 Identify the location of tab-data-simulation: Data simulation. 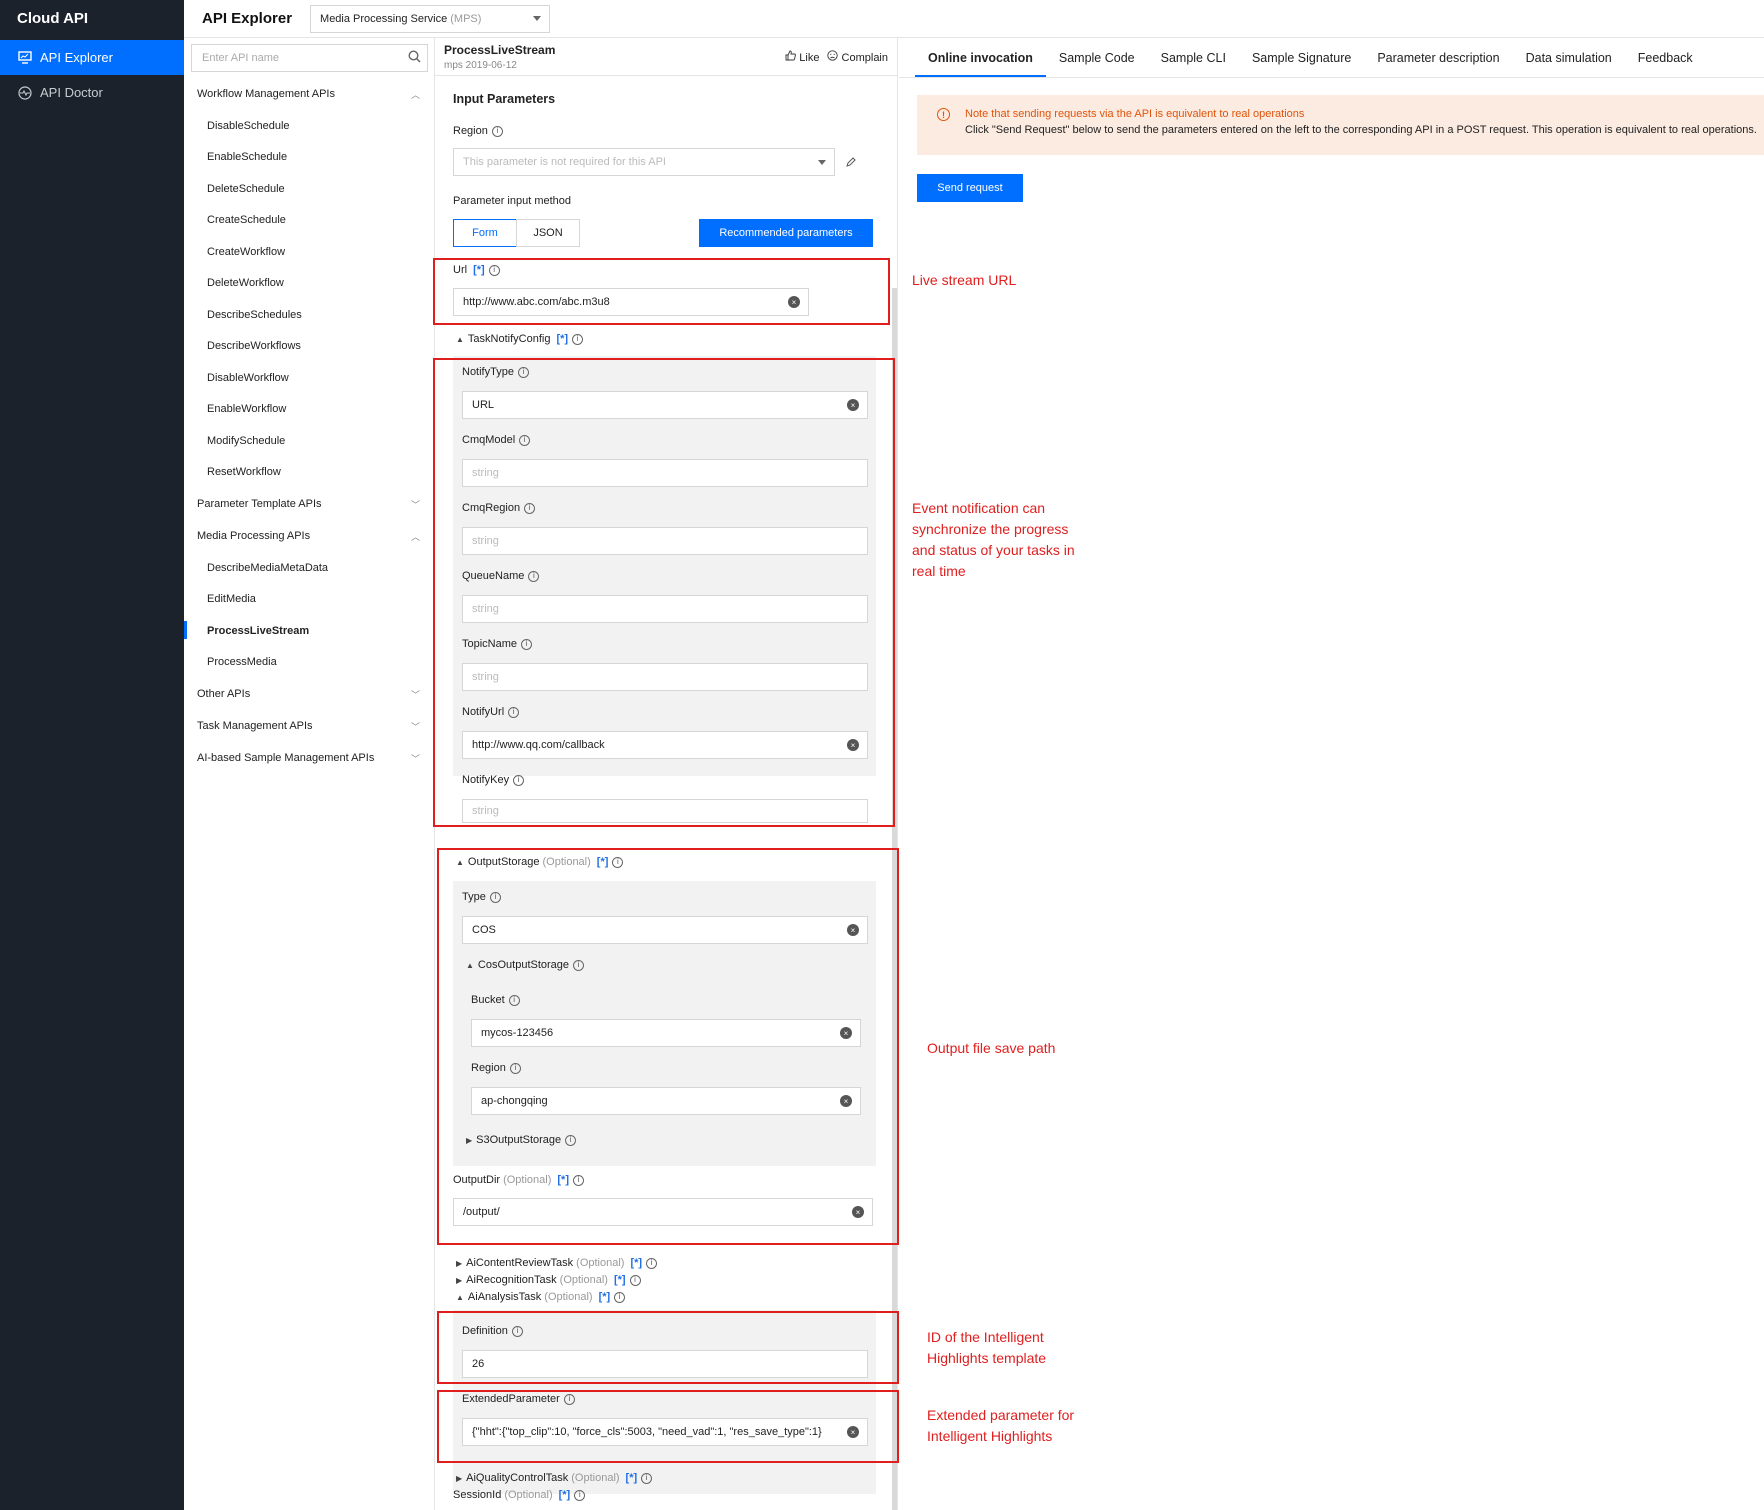
(1569, 64).